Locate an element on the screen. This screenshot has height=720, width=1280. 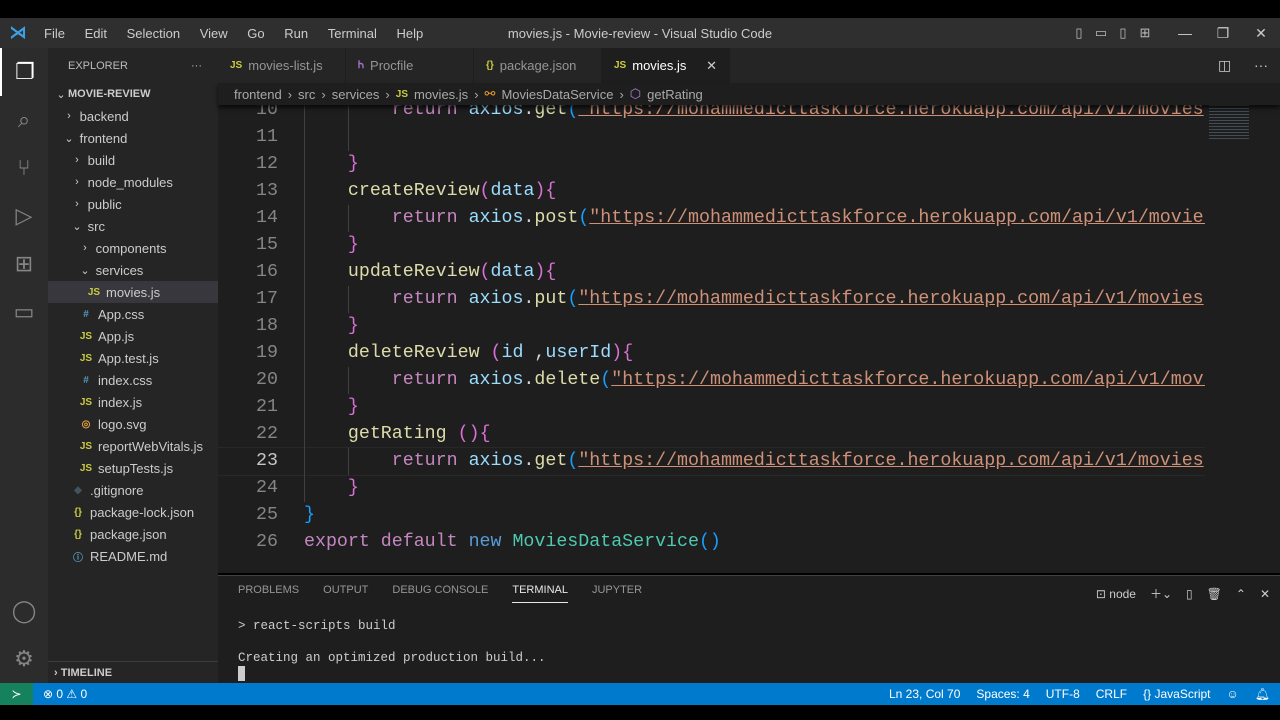
language-mode: {} JavaScript is located at coordinates (1176, 694).